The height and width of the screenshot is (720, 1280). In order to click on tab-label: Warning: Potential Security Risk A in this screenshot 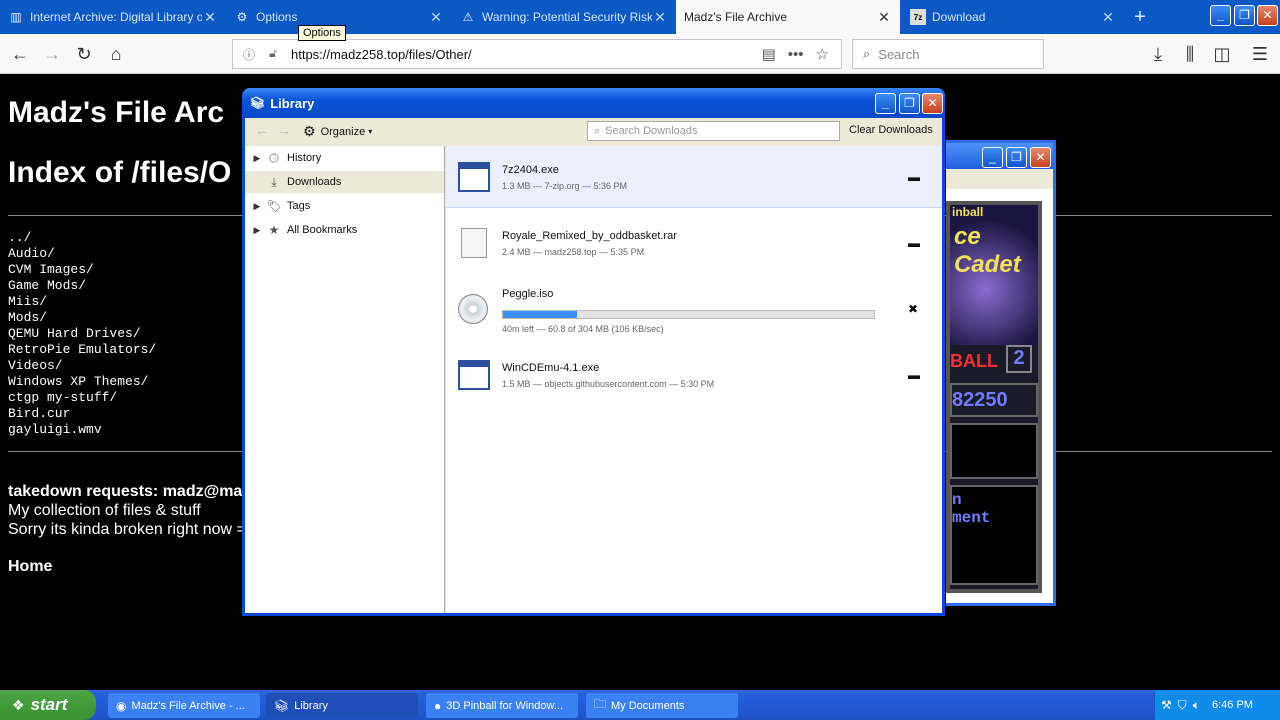, I will do `click(567, 17)`.